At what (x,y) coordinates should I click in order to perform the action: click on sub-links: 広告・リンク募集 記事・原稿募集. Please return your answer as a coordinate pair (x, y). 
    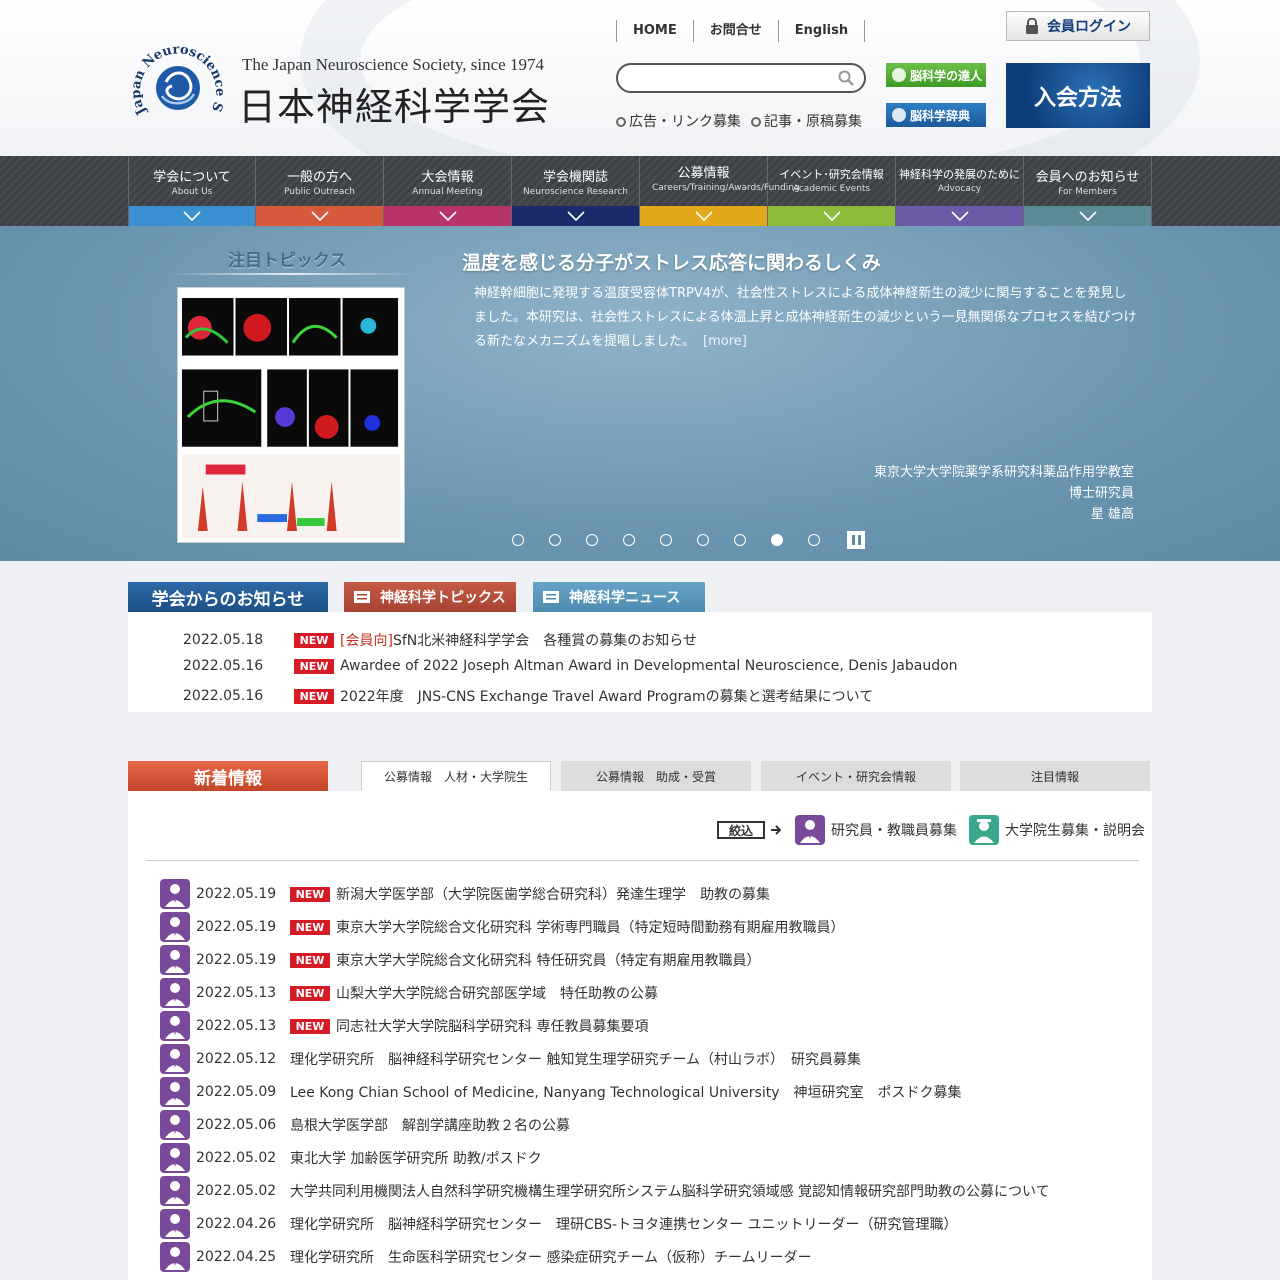
    Looking at the image, I should click on (739, 121).